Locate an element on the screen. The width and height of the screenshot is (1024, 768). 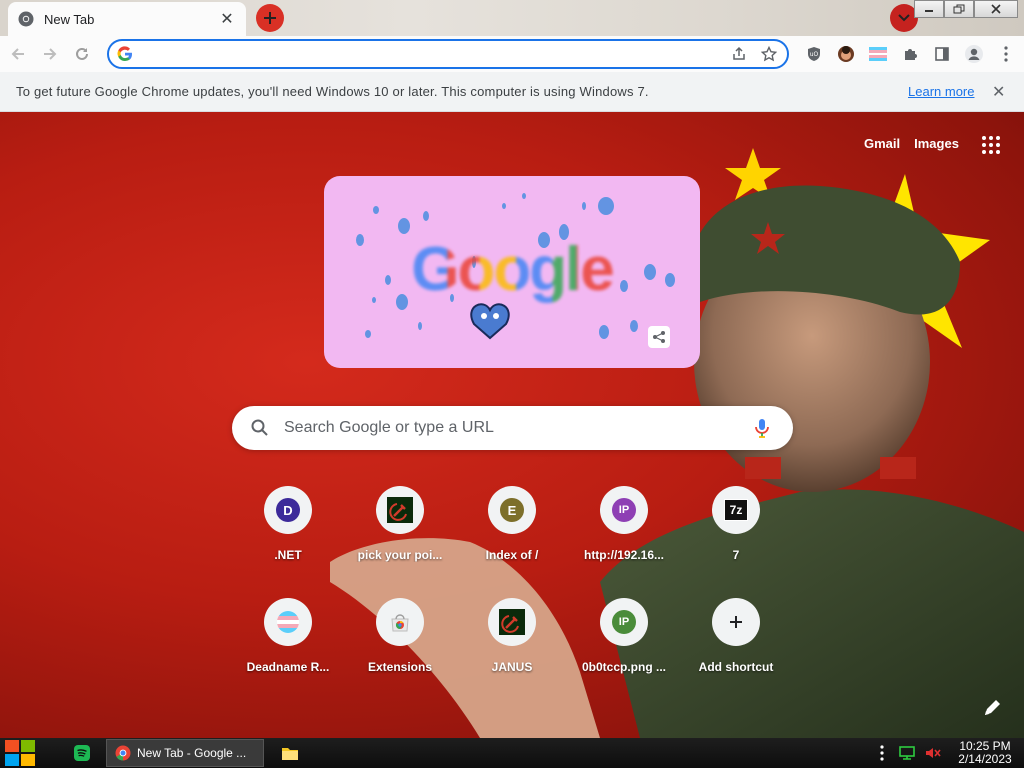
back-arrow-icon is located at coordinates (17, 54).